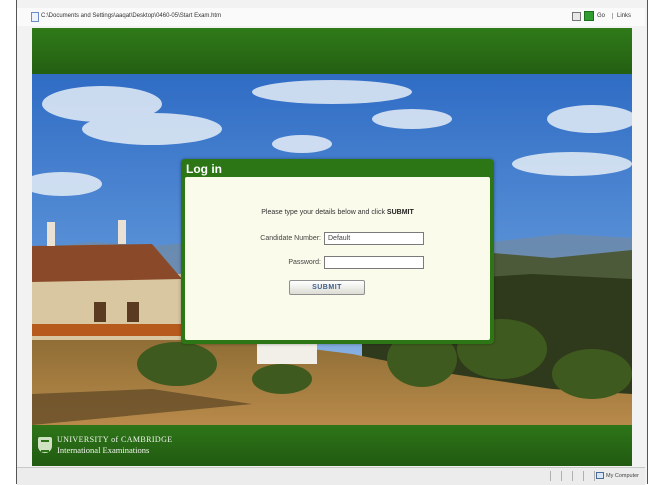  Describe the element at coordinates (290, 238) in the screenshot. I see `candidate-number-label: Candidate Number:` at that location.